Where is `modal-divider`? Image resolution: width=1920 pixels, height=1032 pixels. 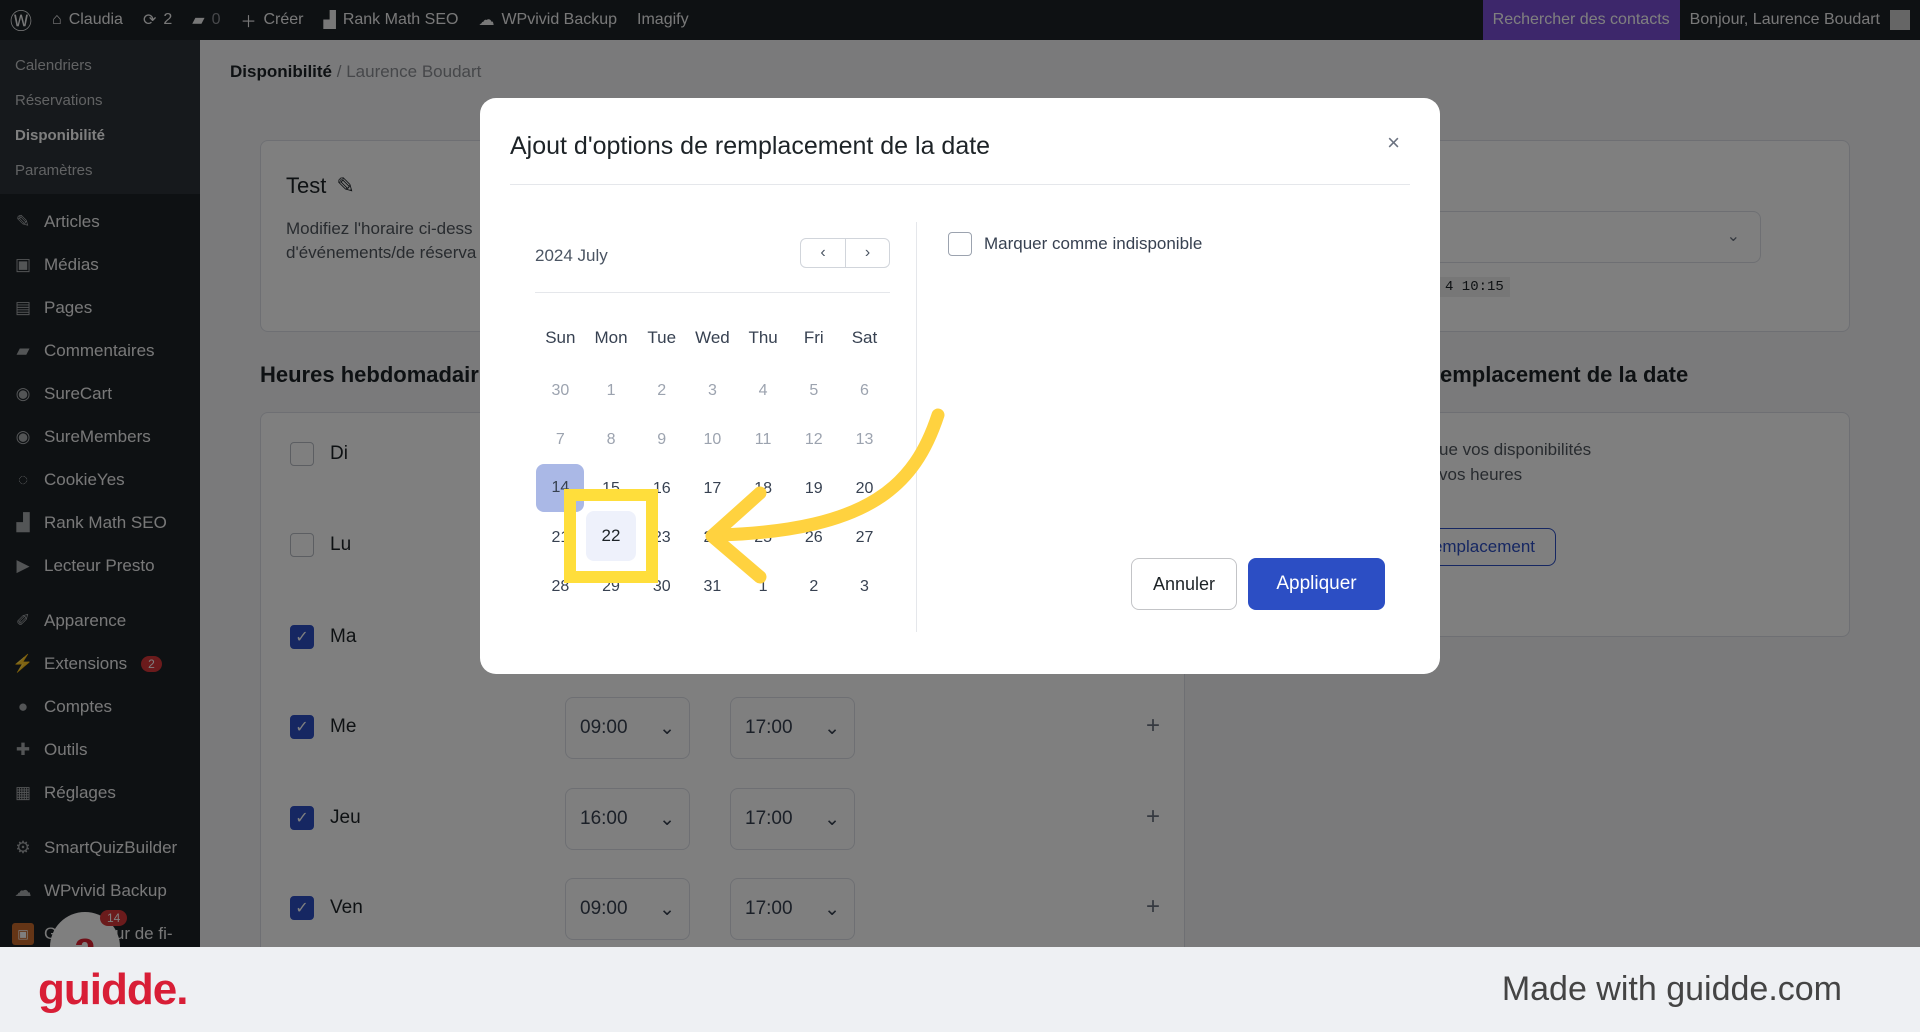 modal-divider is located at coordinates (960, 184).